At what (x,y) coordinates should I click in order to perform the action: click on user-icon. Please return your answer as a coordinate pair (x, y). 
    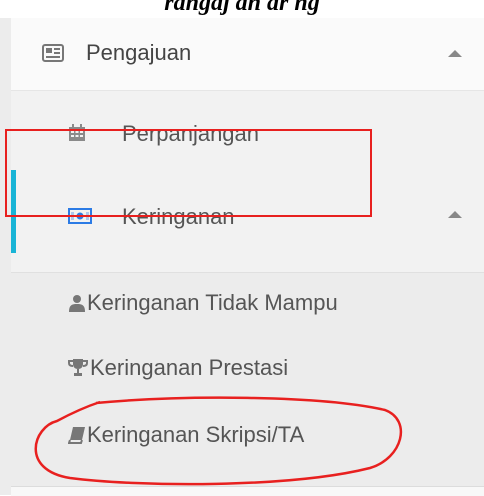
    Looking at the image, I should click on (77, 305).